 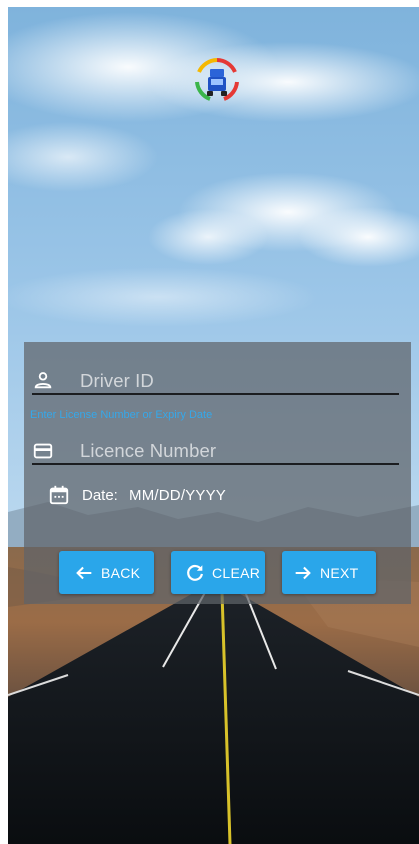 What do you see at coordinates (217, 79) in the screenshot?
I see `truck-logo-icon` at bounding box center [217, 79].